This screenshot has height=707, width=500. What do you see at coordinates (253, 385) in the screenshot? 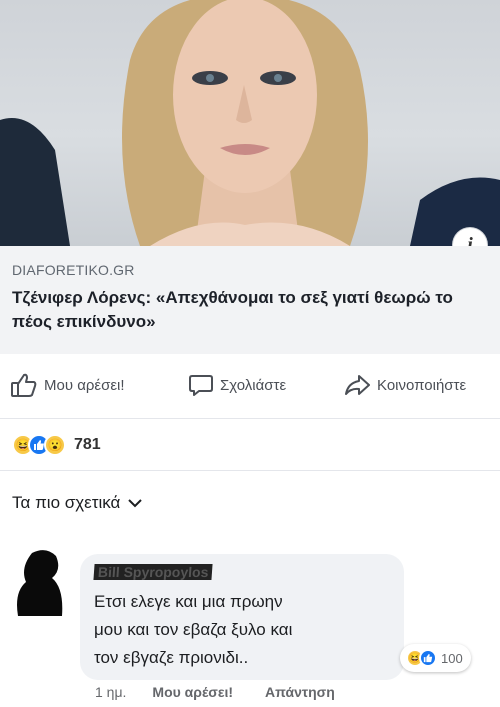
I see `comment-label: Σχολιάστε` at bounding box center [253, 385].